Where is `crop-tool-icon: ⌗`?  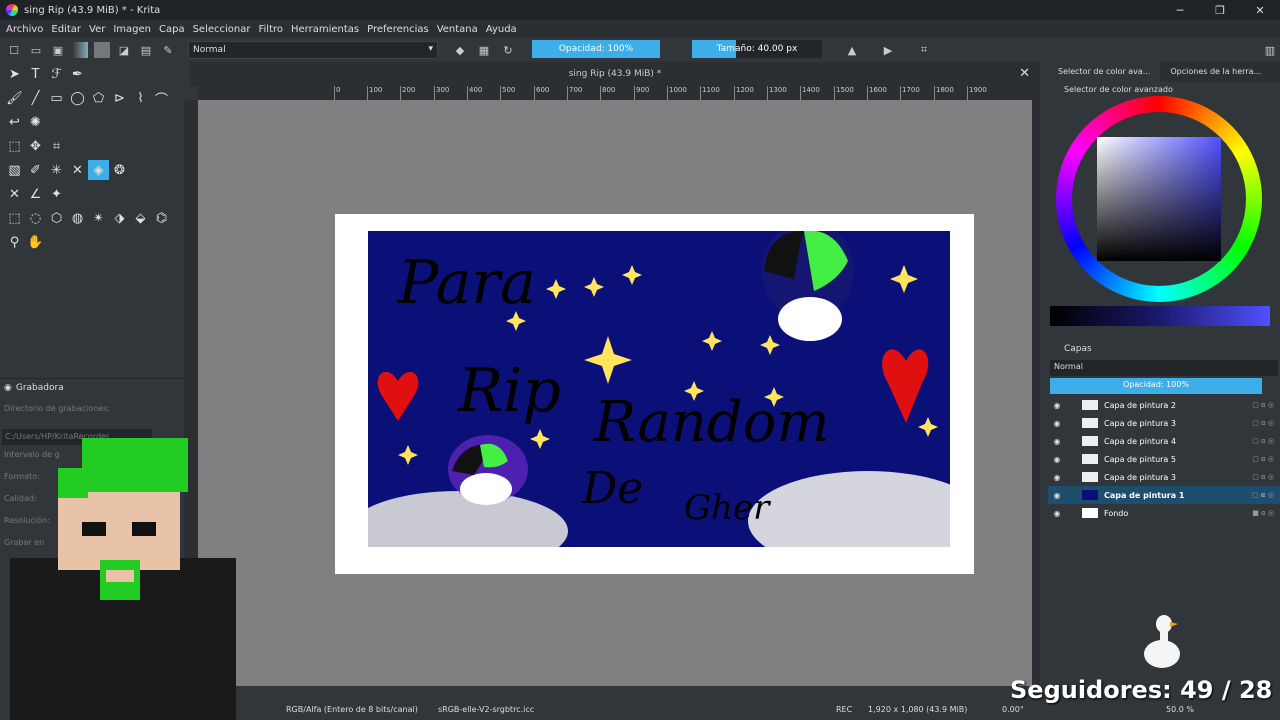
crop-tool-icon: ⌗ is located at coordinates (56, 146).